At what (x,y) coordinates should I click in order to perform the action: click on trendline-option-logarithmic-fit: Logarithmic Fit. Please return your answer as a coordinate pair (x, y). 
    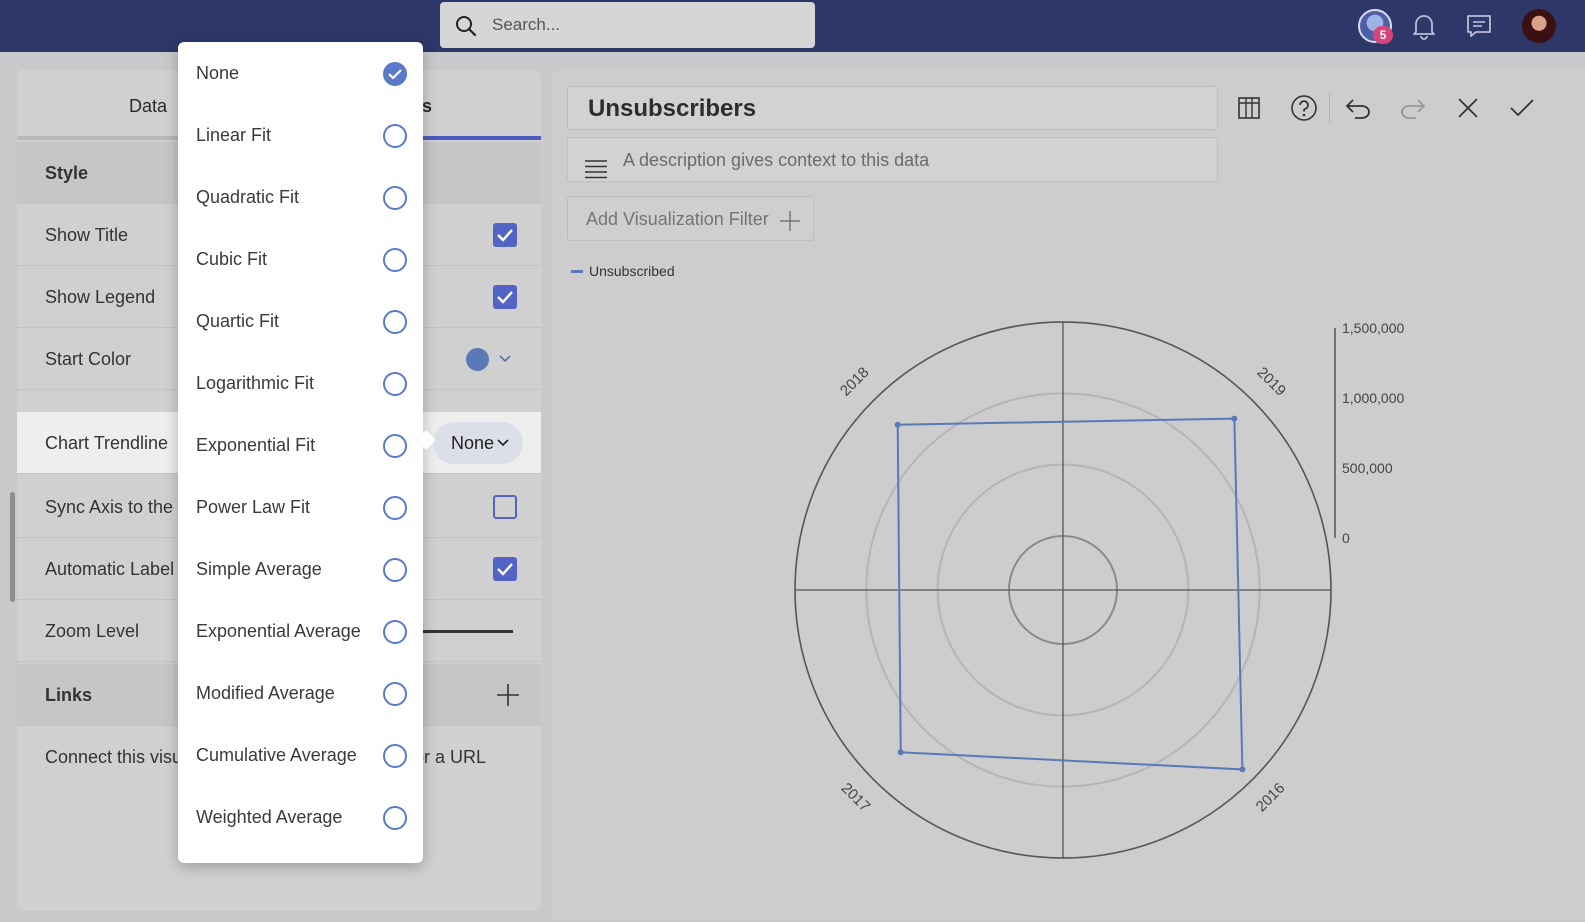
    Looking at the image, I should click on (300, 383).